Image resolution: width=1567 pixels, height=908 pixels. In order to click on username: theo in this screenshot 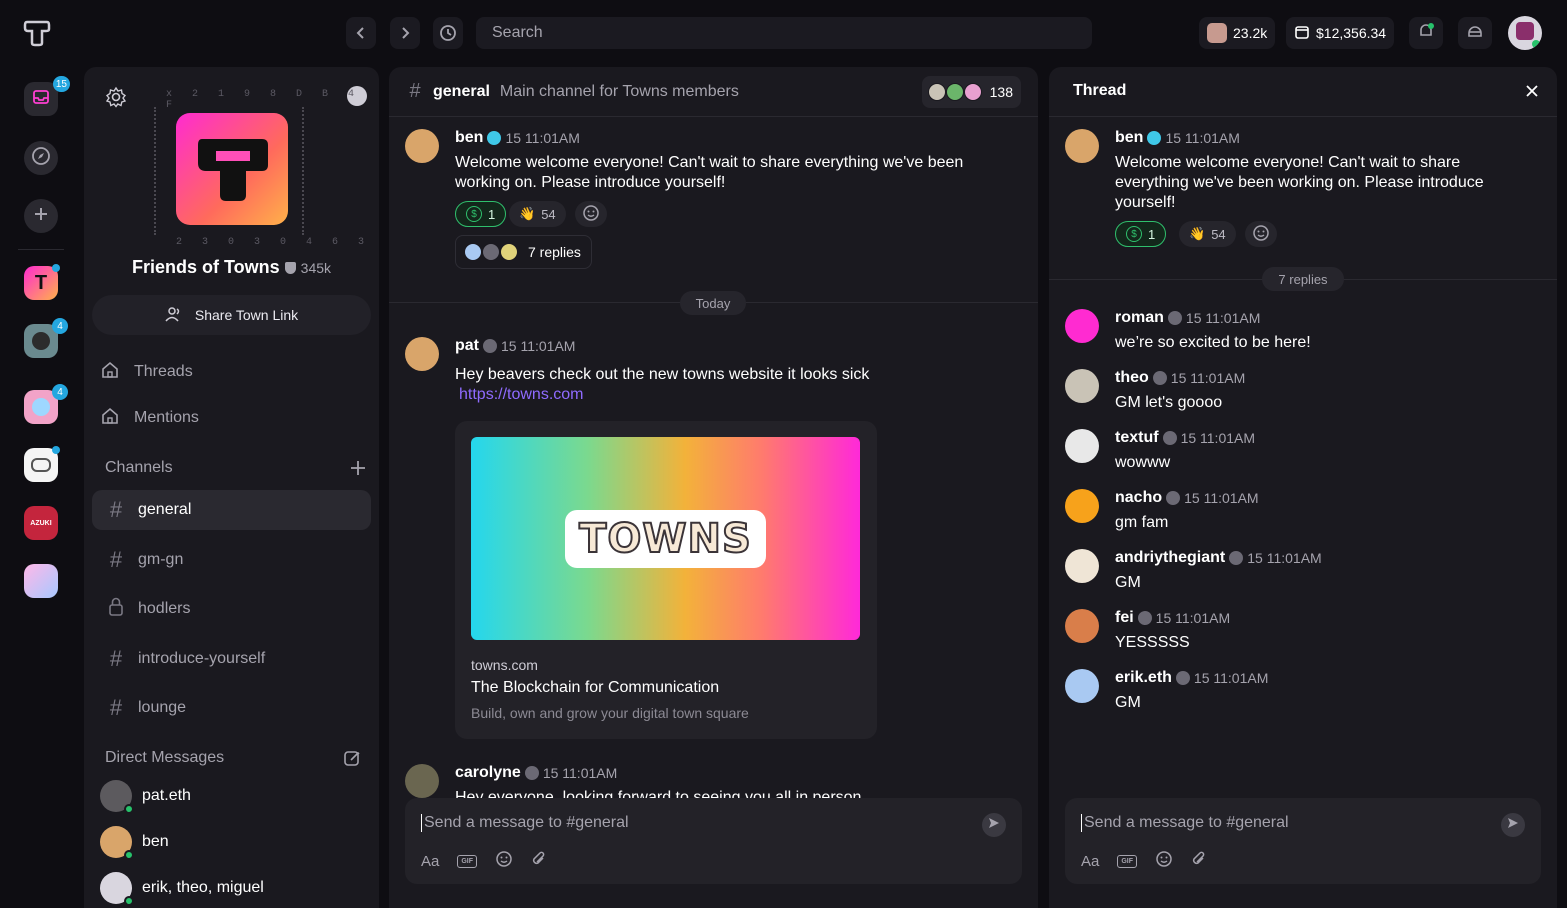, I will do `click(1132, 378)`.